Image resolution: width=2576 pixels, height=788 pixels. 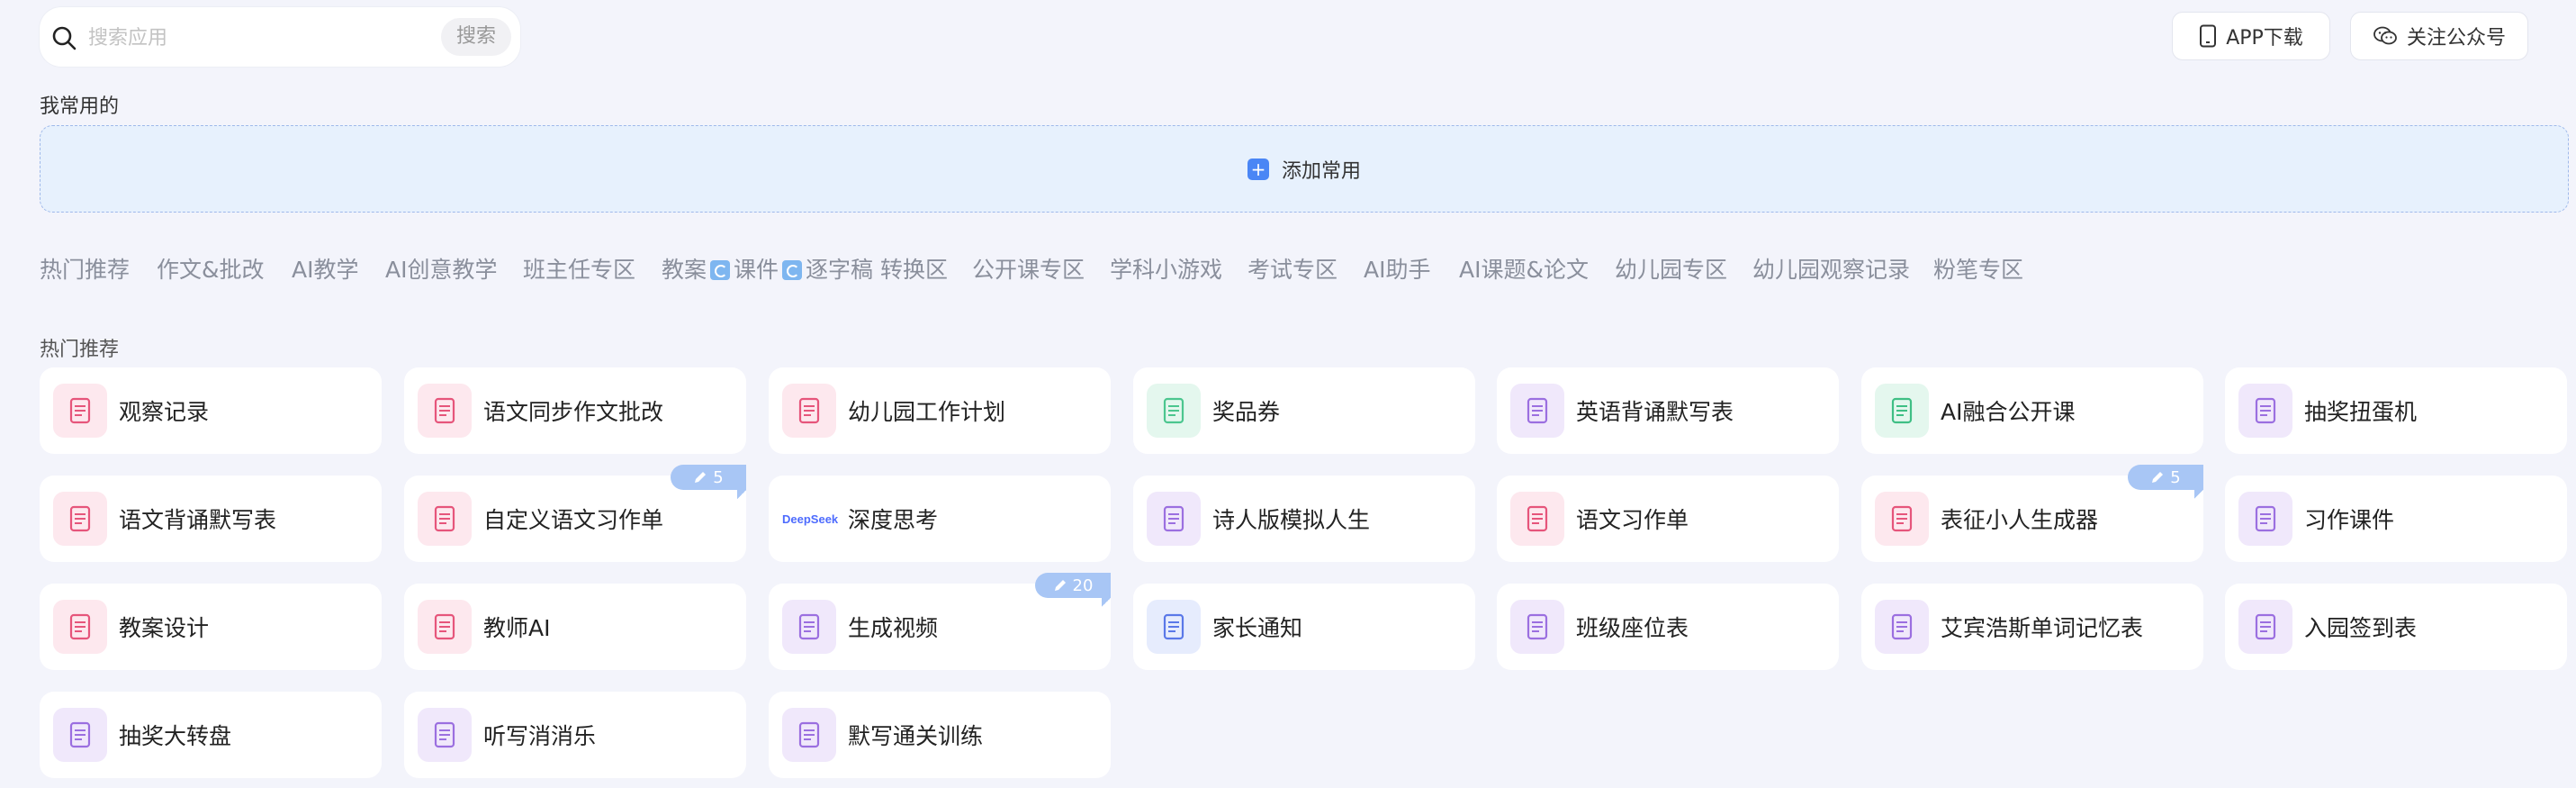 What do you see at coordinates (2264, 38) in the screenshot?
I see `app-download-label: APP下载` at bounding box center [2264, 38].